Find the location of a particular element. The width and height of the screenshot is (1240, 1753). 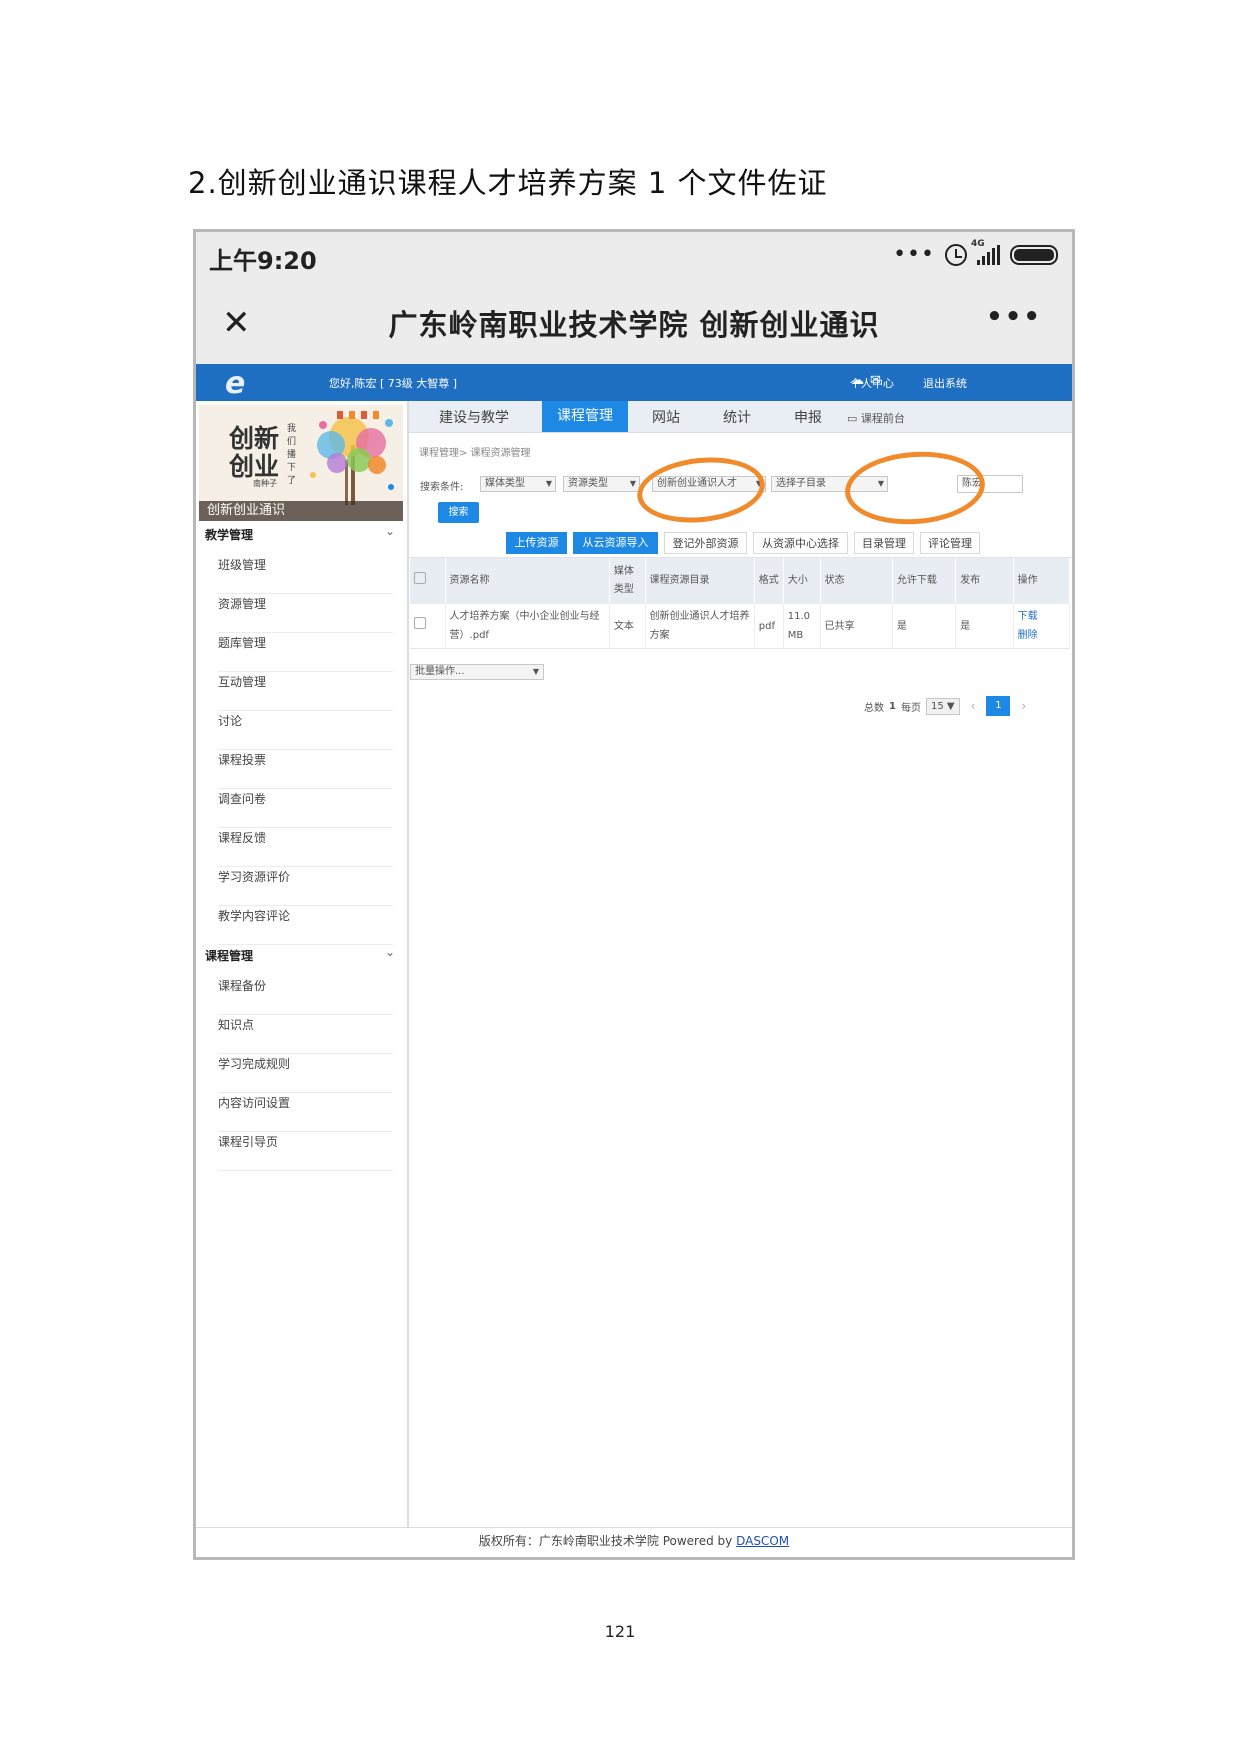

cell-status: 已共享 is located at coordinates (856, 626).